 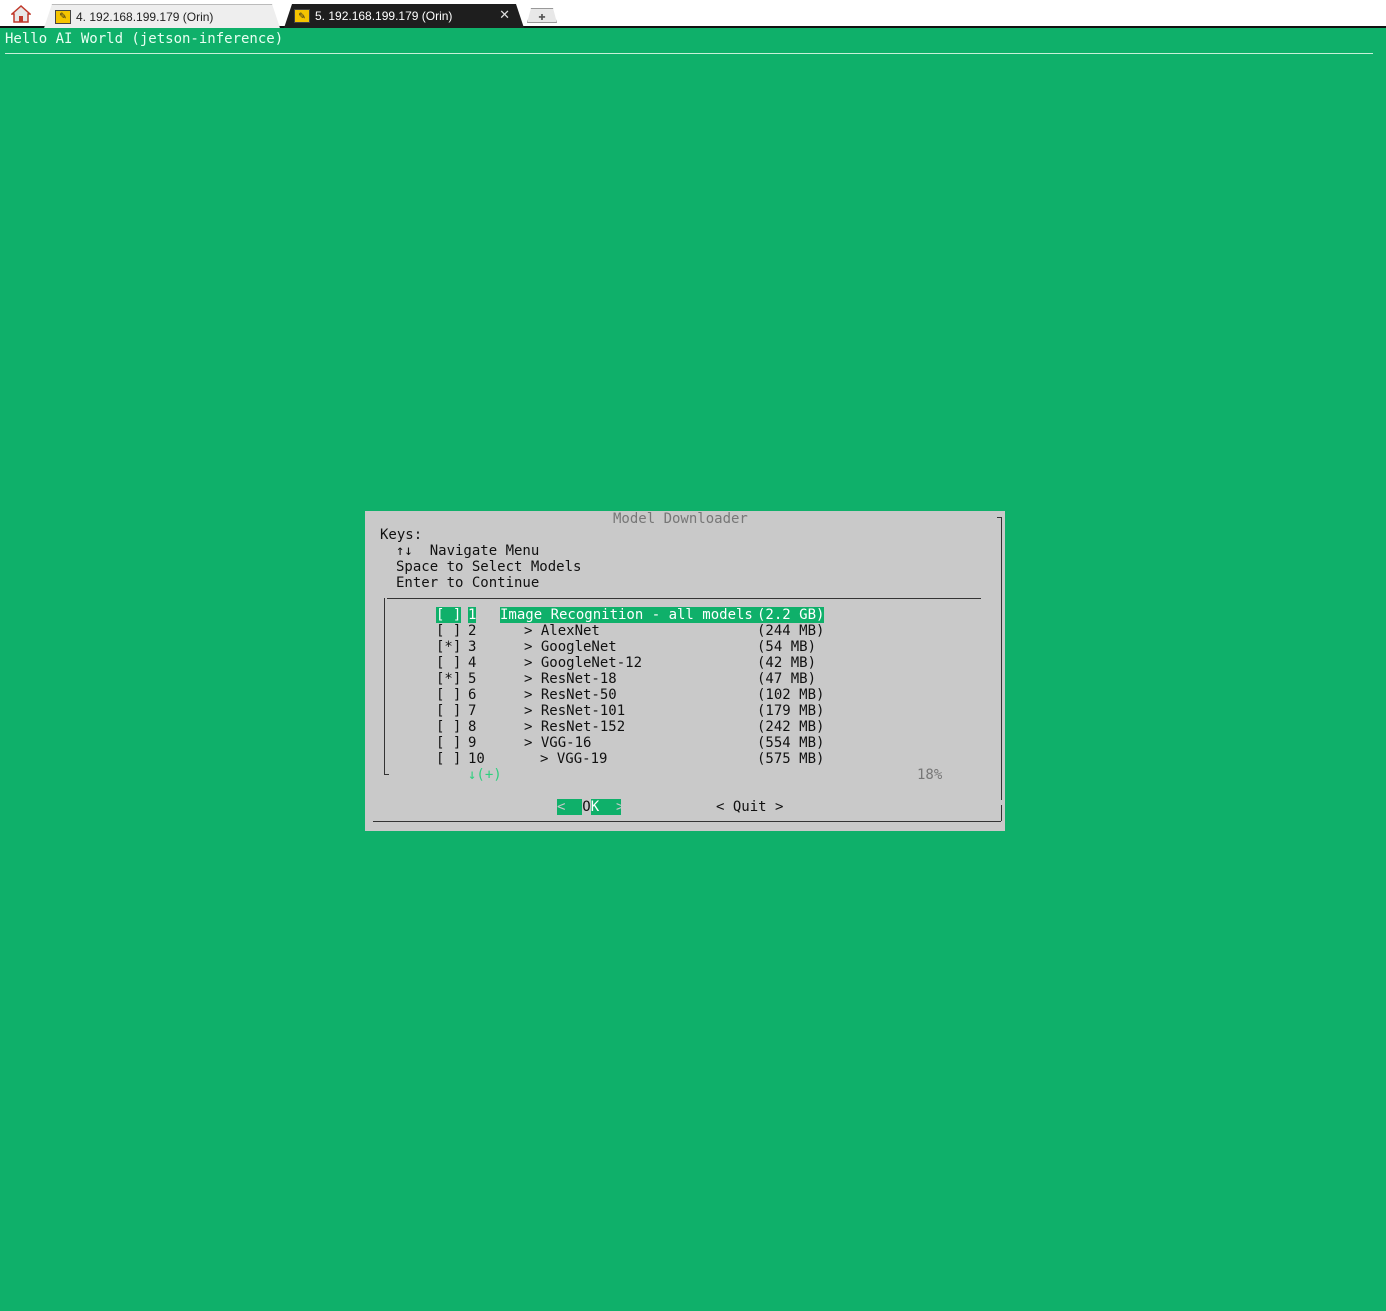 What do you see at coordinates (561, 807) in the screenshot?
I see `ok-button-left-bracket: <` at bounding box center [561, 807].